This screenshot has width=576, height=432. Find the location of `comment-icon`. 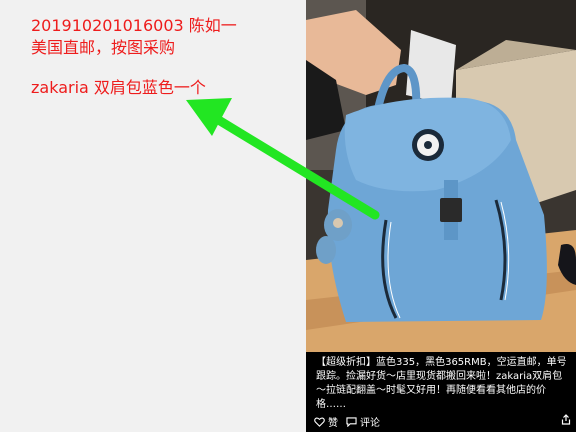

comment-icon is located at coordinates (351, 421).